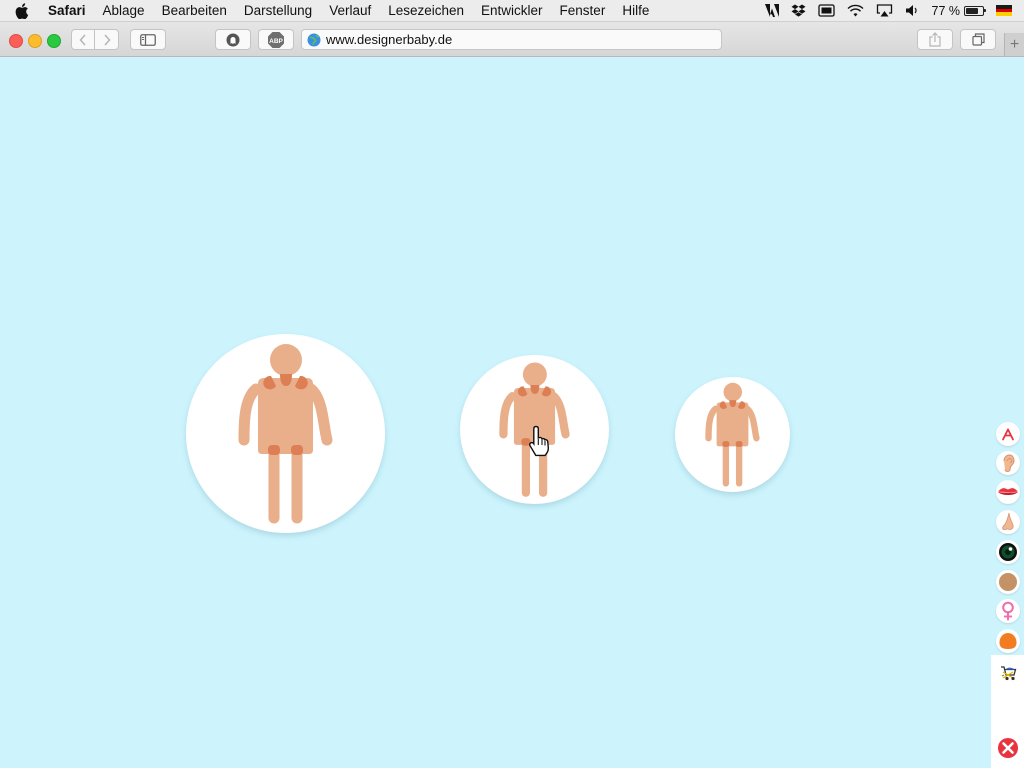 This screenshot has height=768, width=1024. I want to click on show-tabs-button, so click(978, 39).